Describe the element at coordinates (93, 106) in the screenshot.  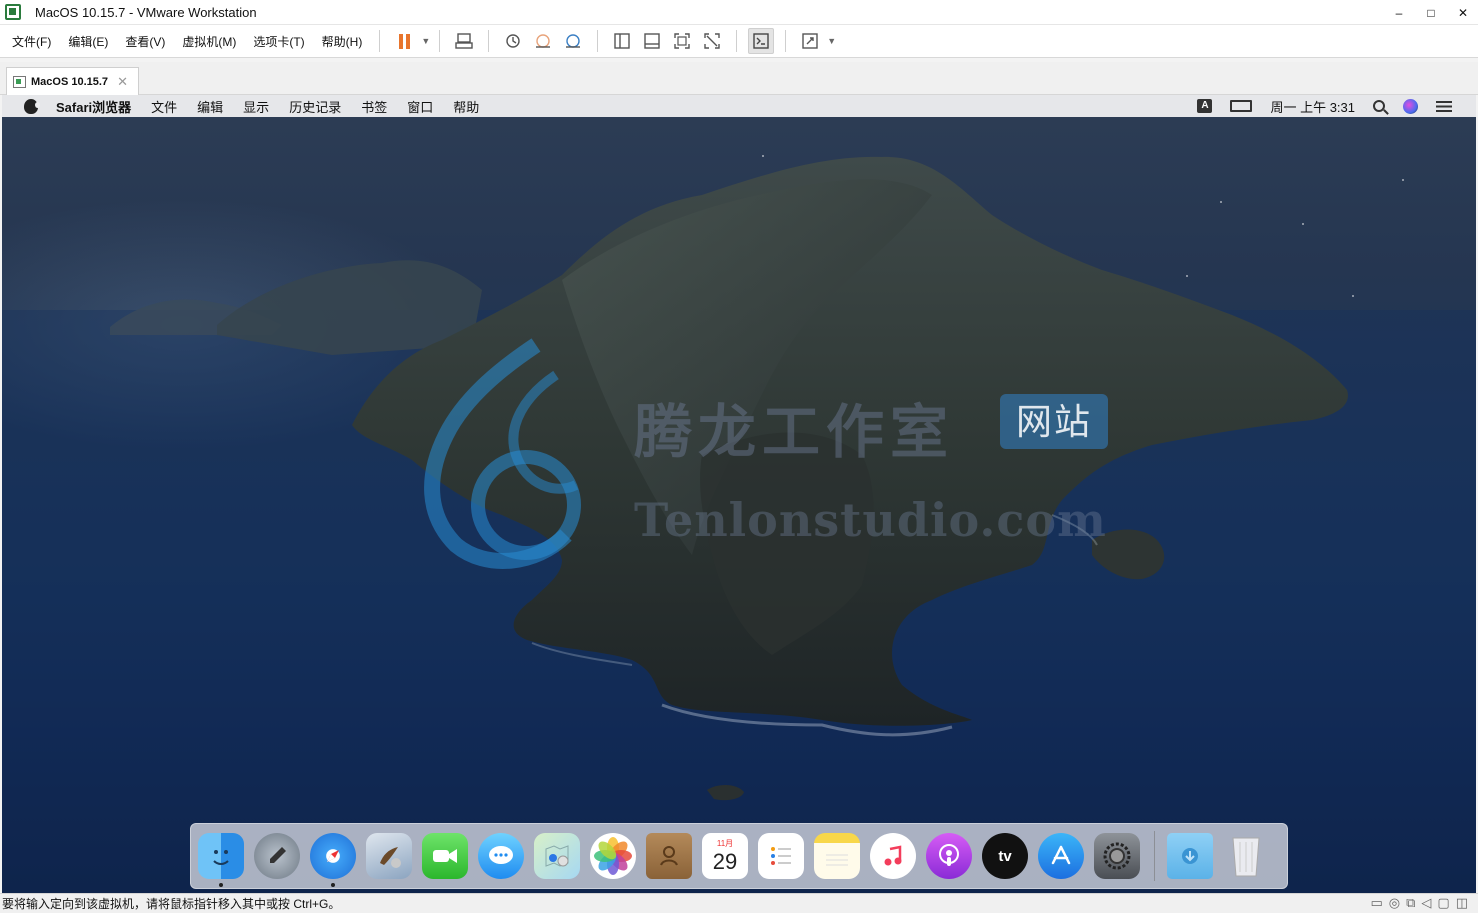
I see `mac-menu-app: Safari浏览器` at that location.